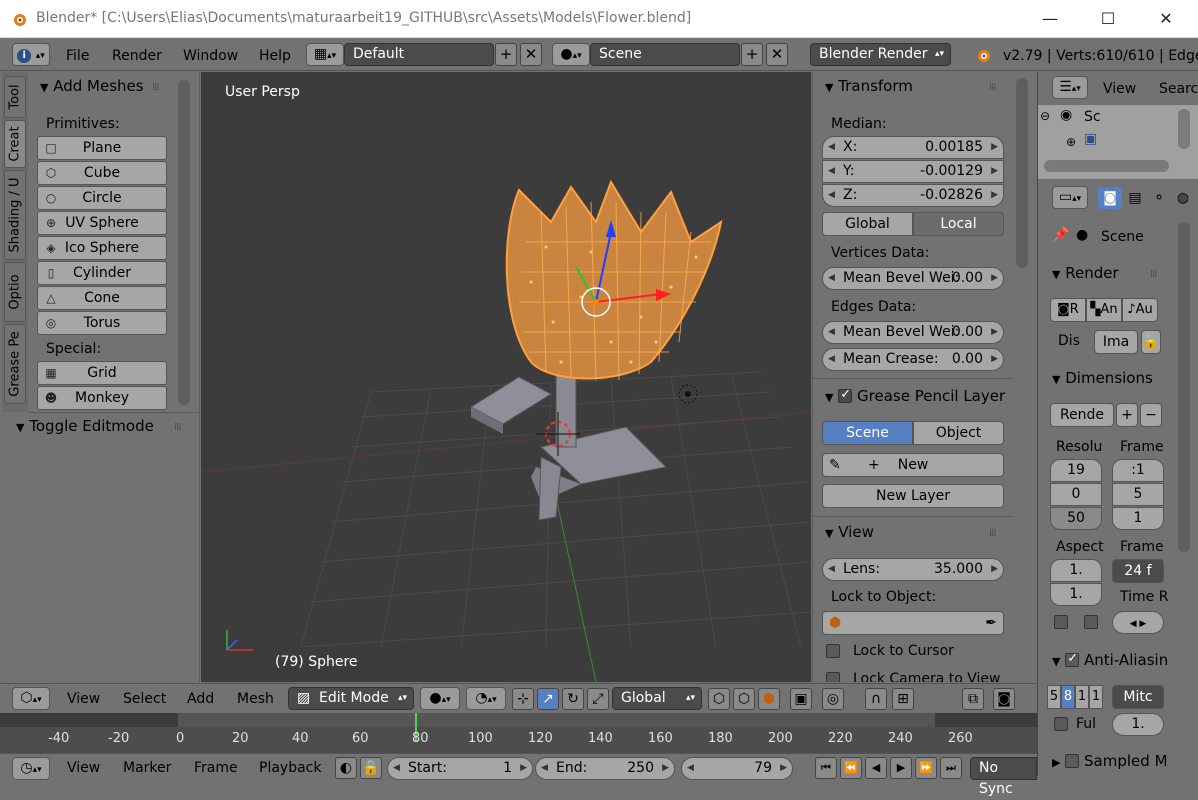 This screenshot has width=1198, height=800. What do you see at coordinates (1068, 310) in the screenshot?
I see `render-image-button: ◙R` at bounding box center [1068, 310].